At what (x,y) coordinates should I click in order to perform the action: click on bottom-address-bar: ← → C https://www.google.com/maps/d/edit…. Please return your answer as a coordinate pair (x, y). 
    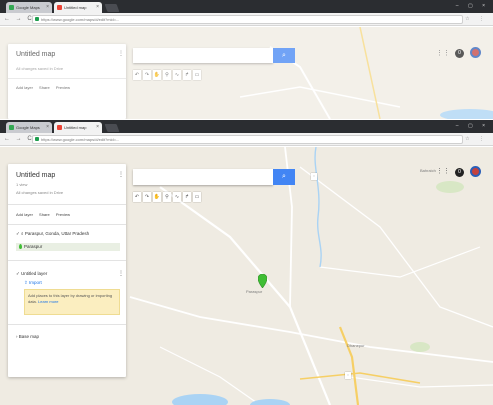
    Looking at the image, I should click on (246, 139).